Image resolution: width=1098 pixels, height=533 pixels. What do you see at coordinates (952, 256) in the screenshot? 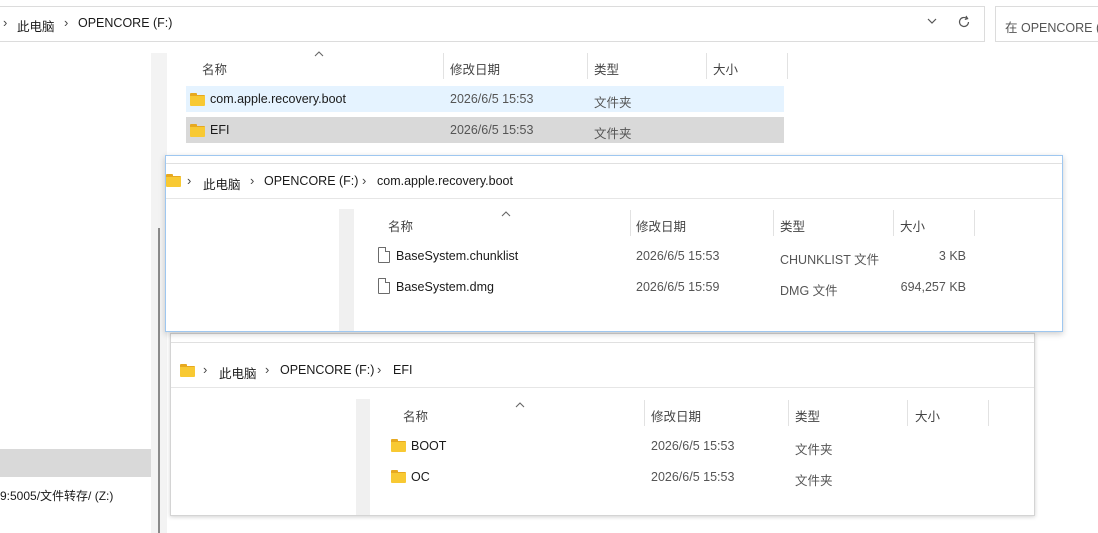
I see `row-size: 3 KB` at bounding box center [952, 256].